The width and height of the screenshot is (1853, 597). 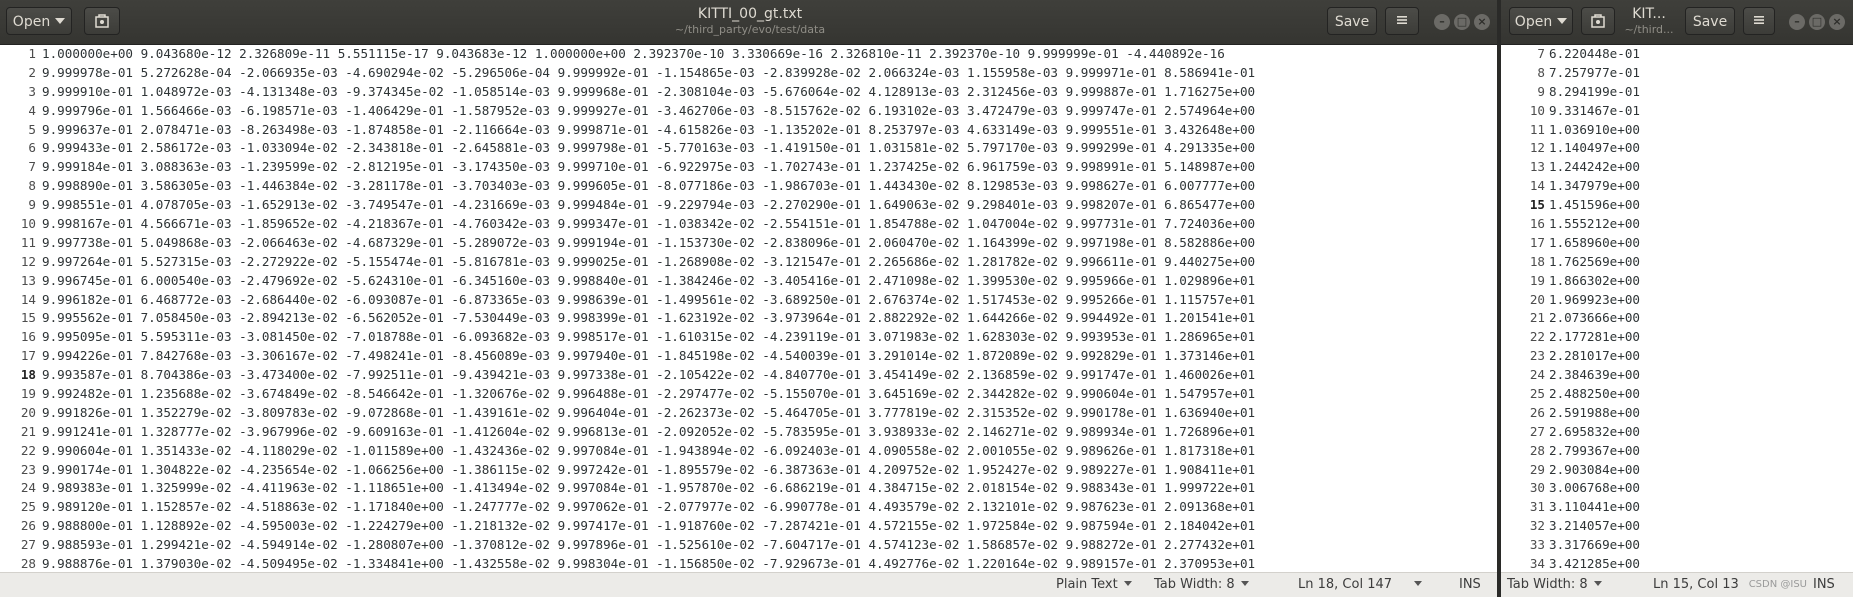 I want to click on line-text: 1.658960e+00, so click(x=1594, y=242).